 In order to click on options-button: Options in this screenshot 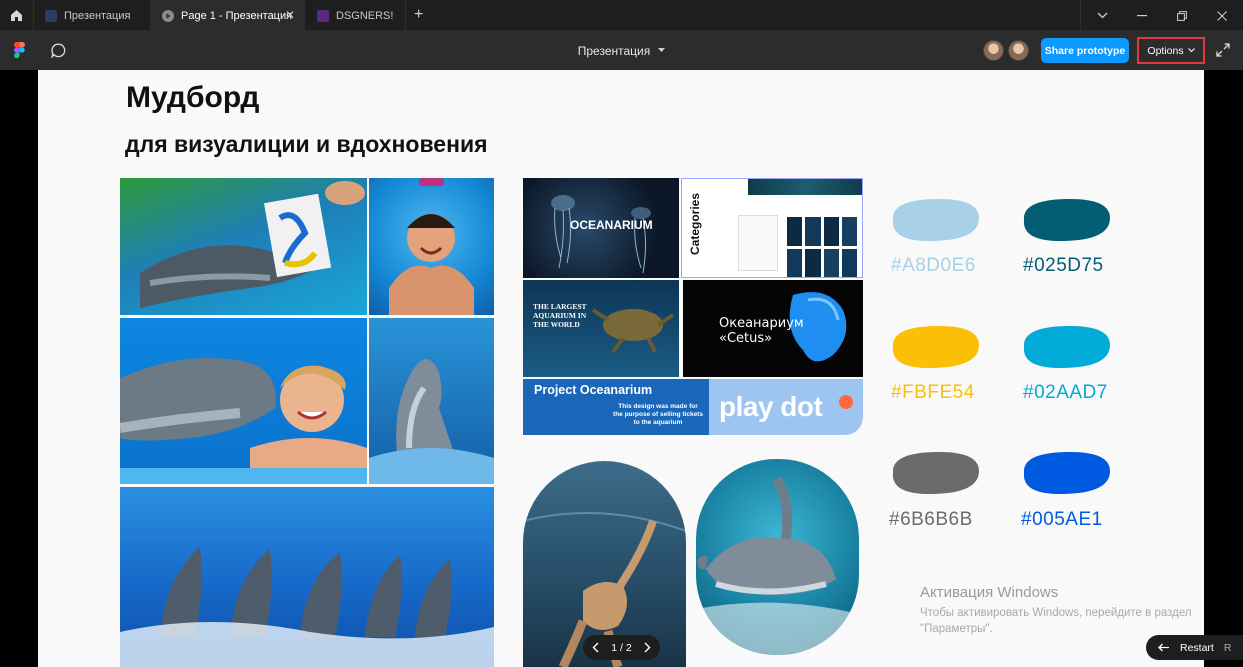, I will do `click(1171, 50)`.